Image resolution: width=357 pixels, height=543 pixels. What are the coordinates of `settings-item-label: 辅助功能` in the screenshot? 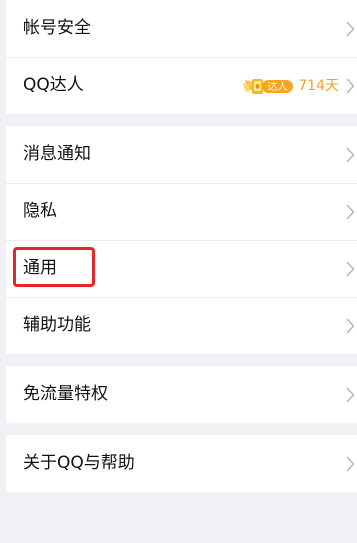 It's located at (57, 325).